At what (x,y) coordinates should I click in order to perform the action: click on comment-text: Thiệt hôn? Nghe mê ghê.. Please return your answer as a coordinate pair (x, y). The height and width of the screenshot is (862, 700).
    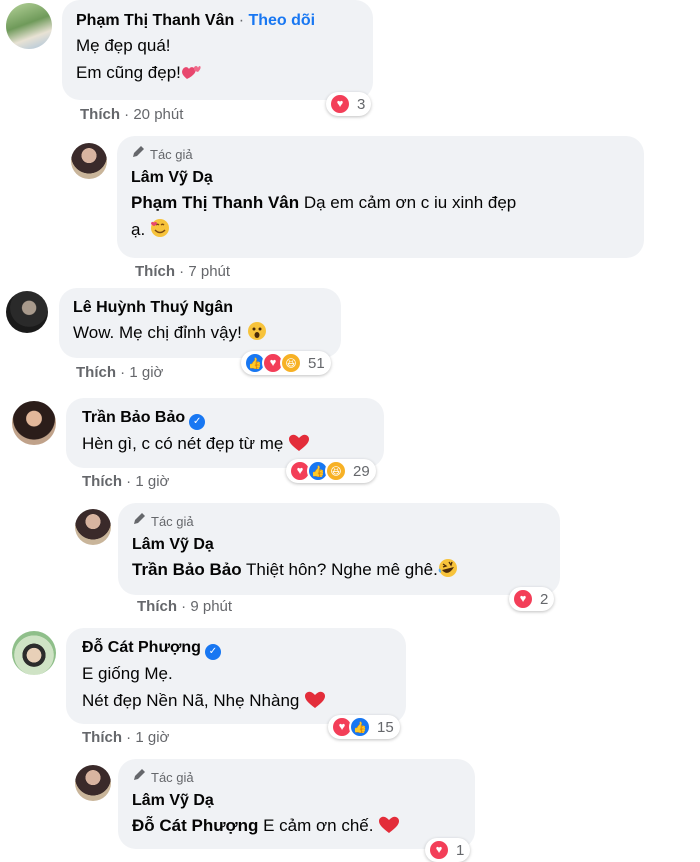
    Looking at the image, I should click on (339, 569).